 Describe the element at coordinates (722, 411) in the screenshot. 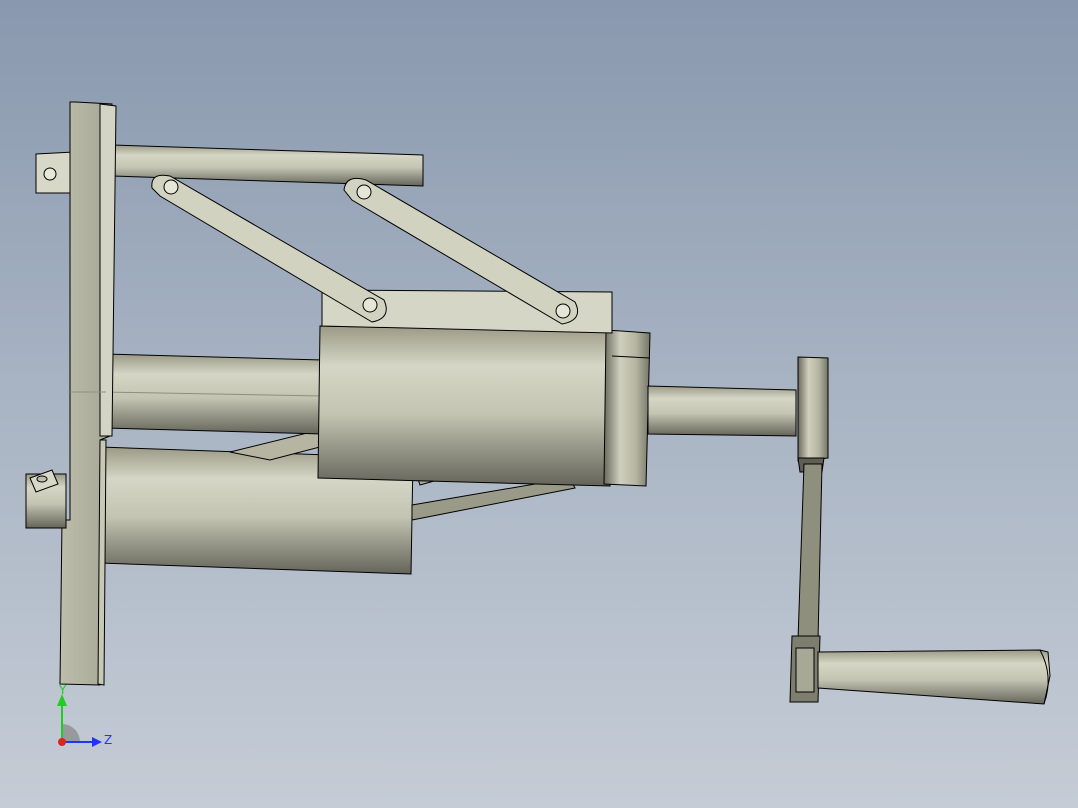

I see `output-shaft` at that location.